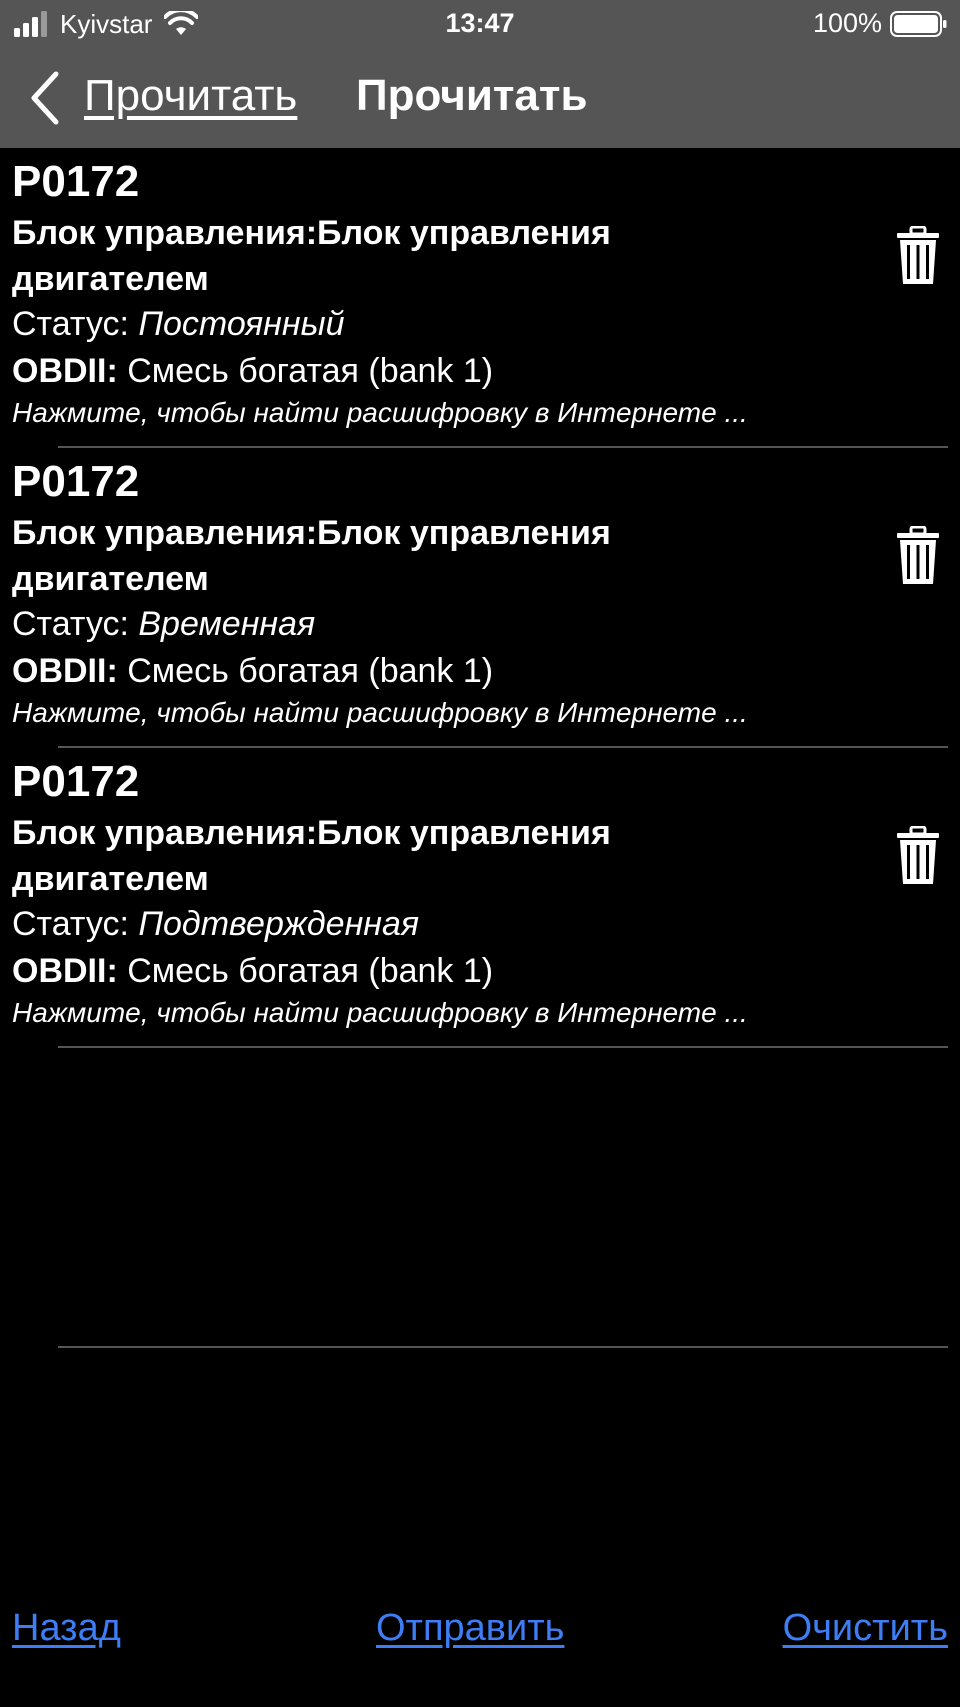 This screenshot has width=960, height=1707. Describe the element at coordinates (227, 624) in the screenshot. I see `status-value: Временная` at that location.